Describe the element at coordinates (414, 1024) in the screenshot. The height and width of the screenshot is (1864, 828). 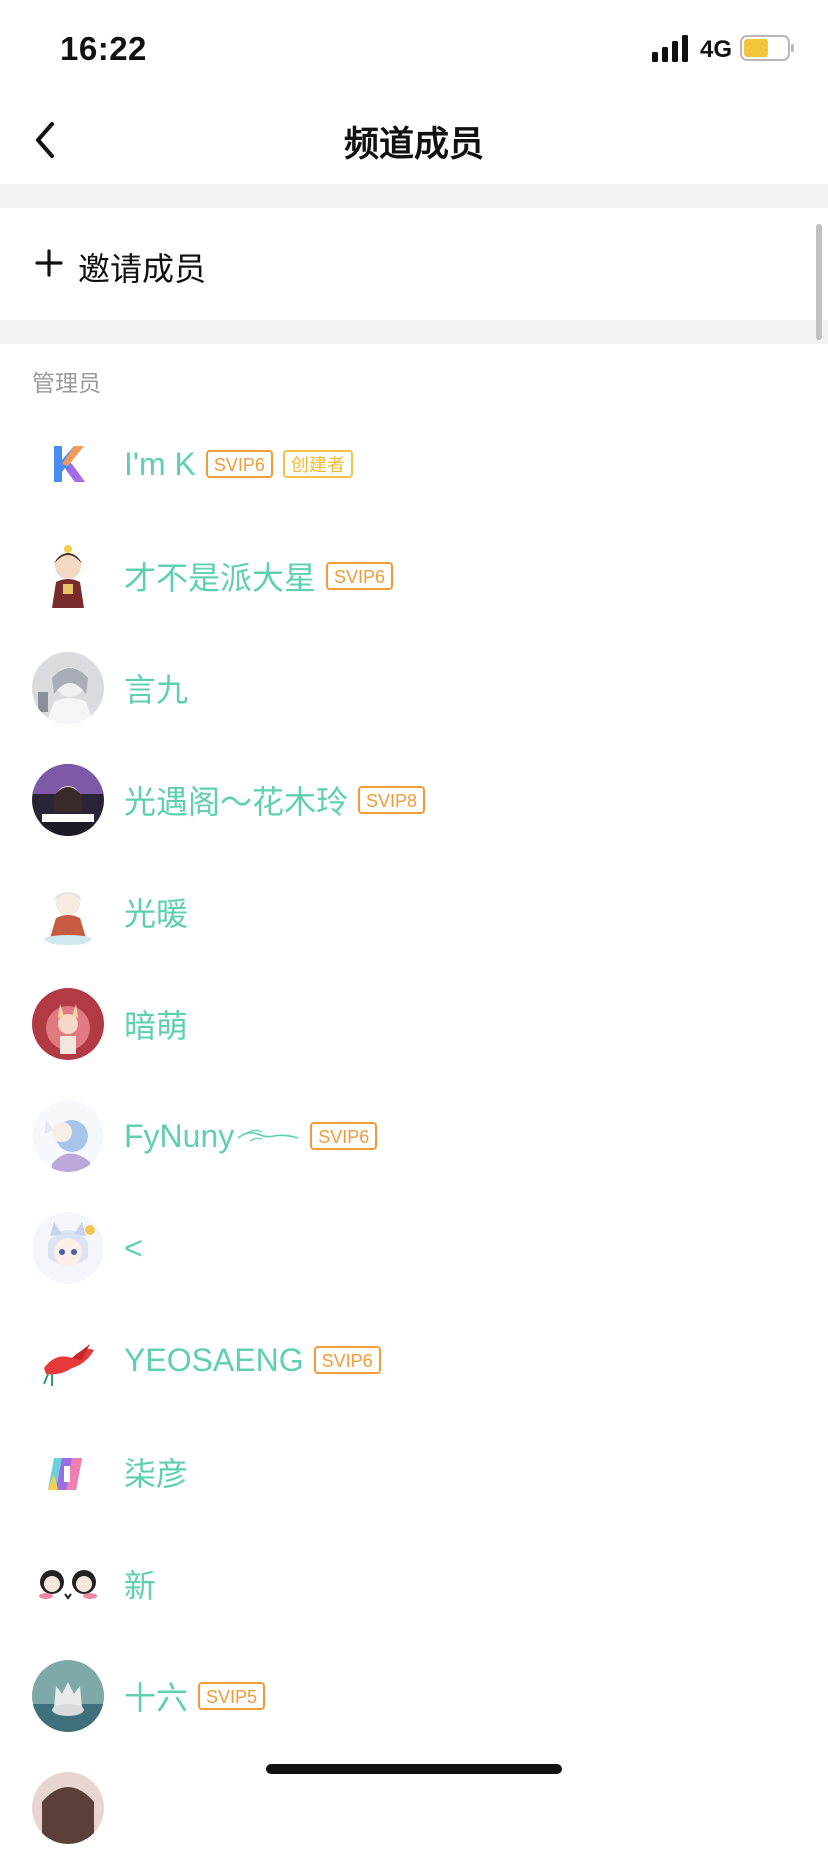
I see `list-item: 暗萌` at that location.